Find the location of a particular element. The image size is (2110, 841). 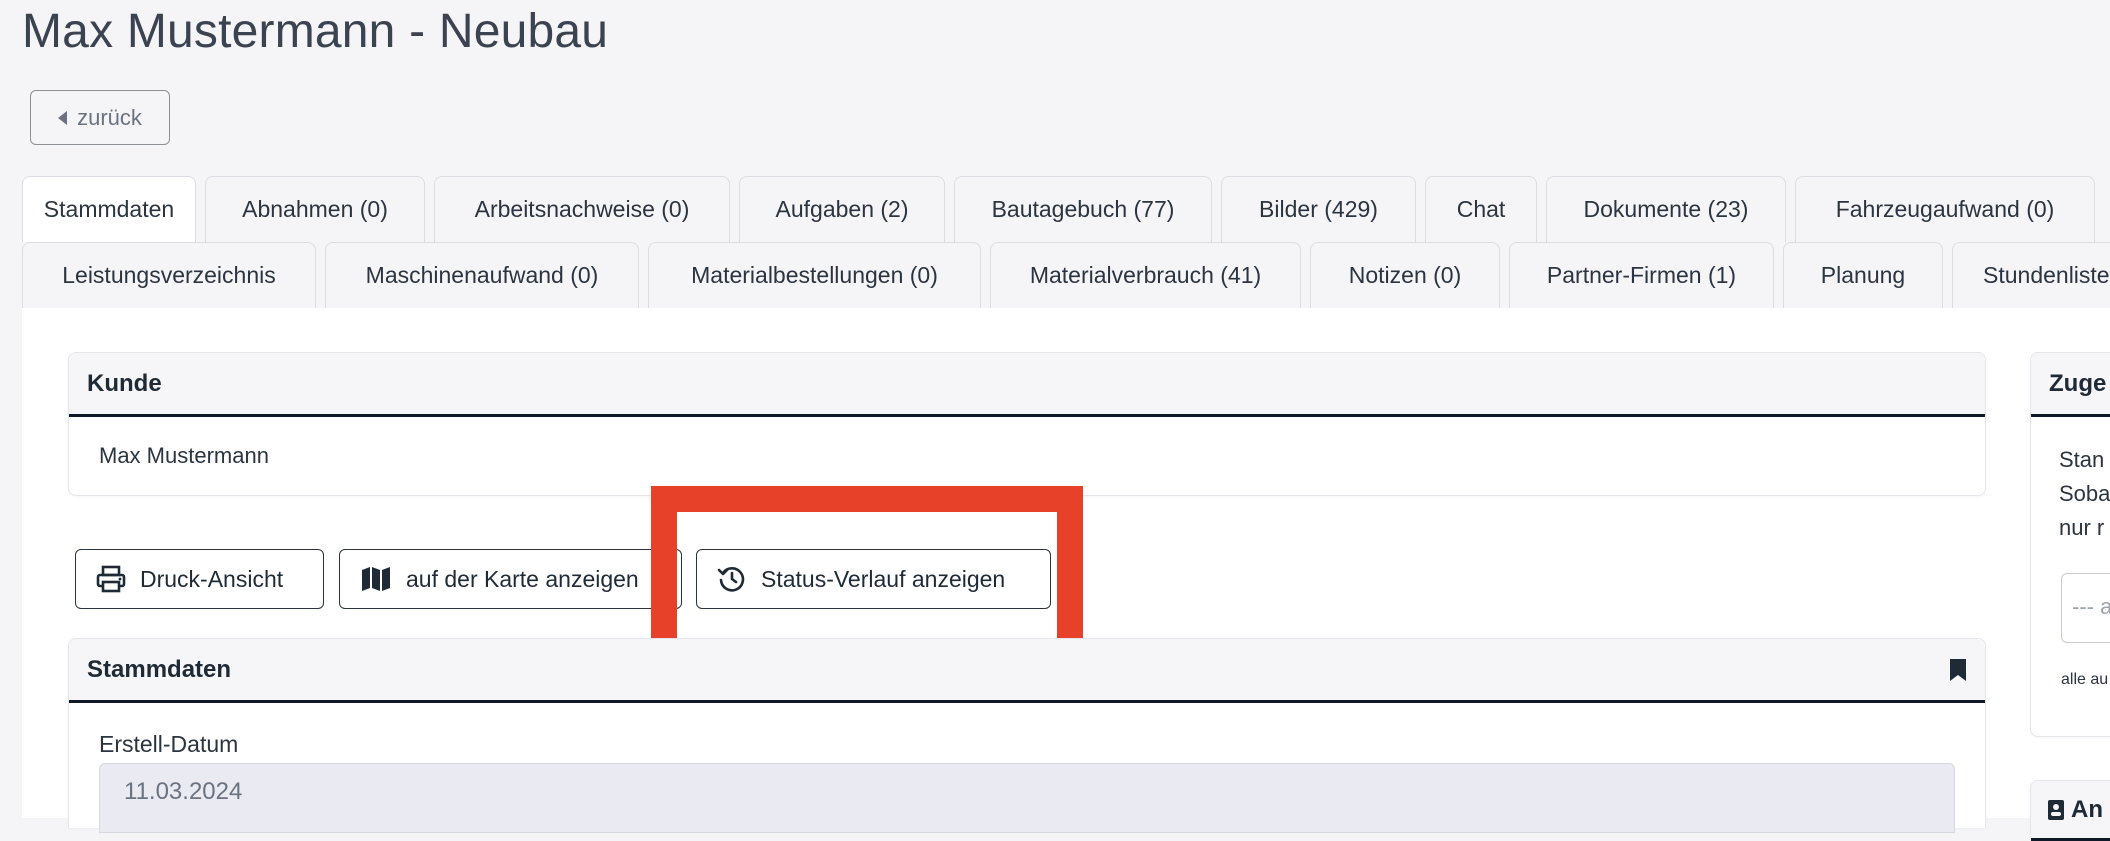

contact-card-icon is located at coordinates (2056, 809).